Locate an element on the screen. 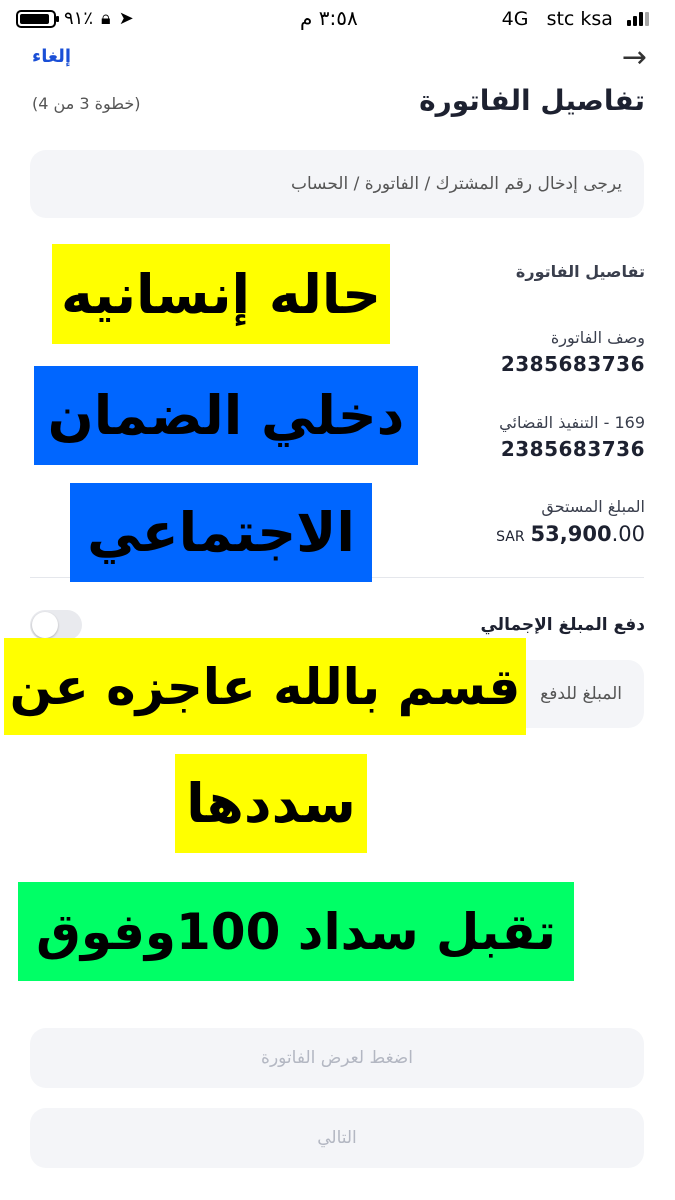  amount-currency: SAR is located at coordinates (510, 537).